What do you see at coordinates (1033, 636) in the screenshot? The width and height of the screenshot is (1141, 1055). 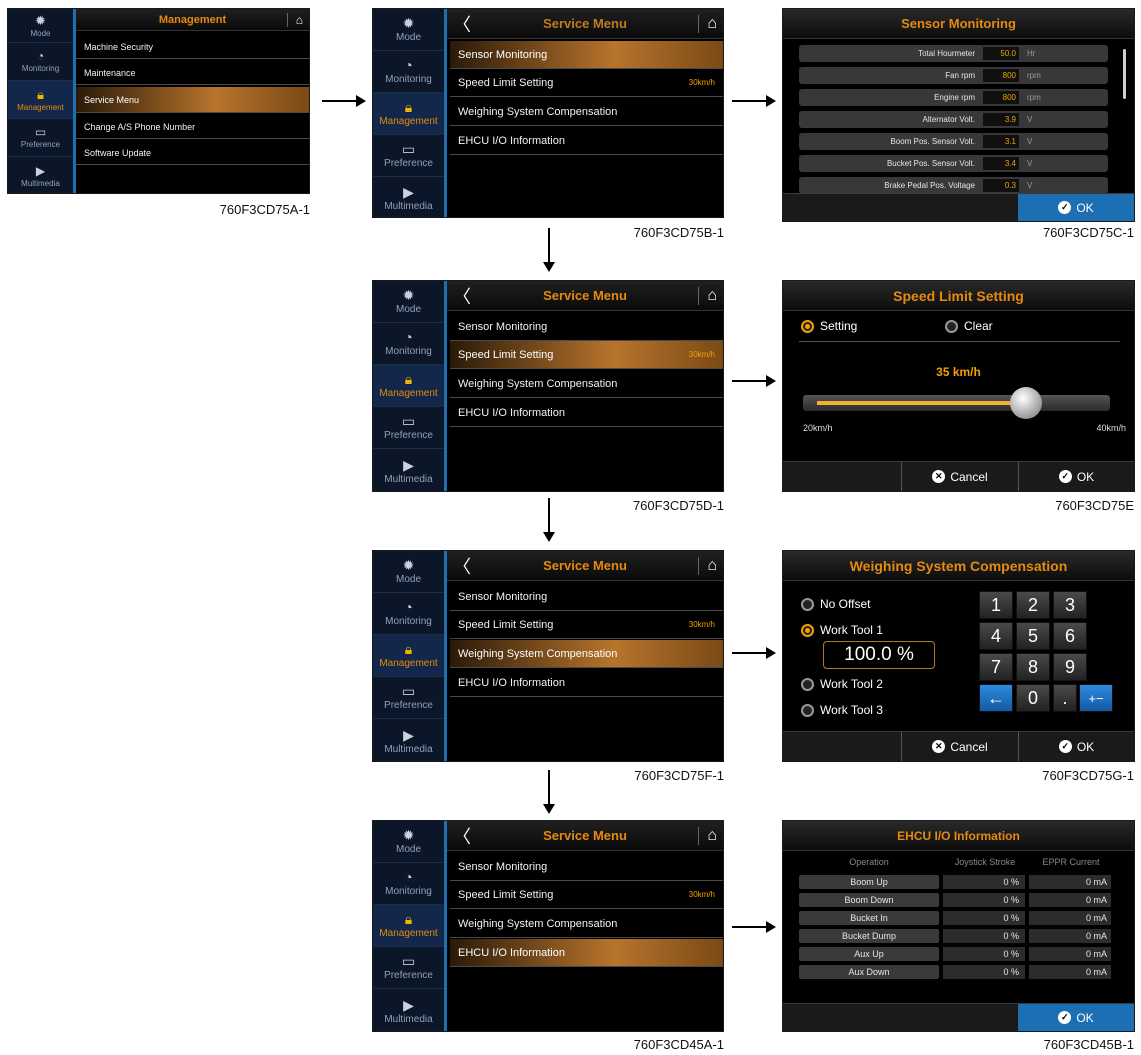 I see `key-5: 5` at bounding box center [1033, 636].